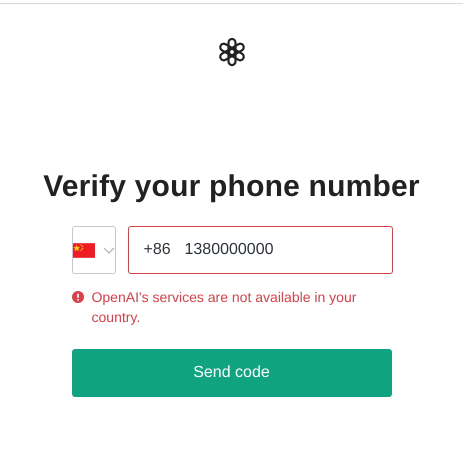 This screenshot has height=456, width=463. I want to click on page-title: Verify your phone number, so click(231, 187).